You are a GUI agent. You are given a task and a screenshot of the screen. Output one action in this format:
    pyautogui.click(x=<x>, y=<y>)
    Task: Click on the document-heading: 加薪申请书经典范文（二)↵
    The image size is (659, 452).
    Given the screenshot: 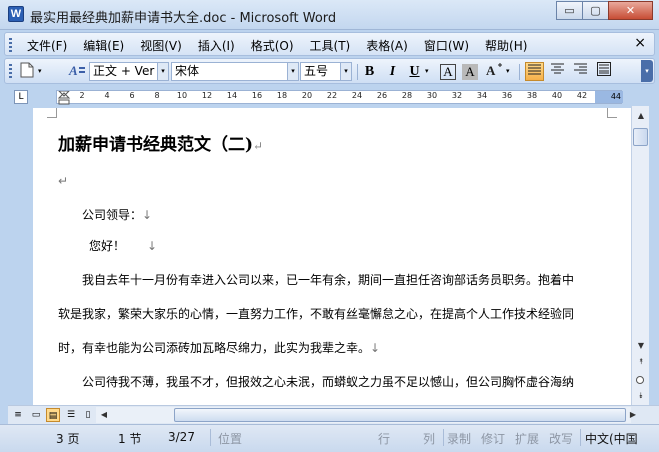 What is the action you would take?
    pyautogui.click(x=160, y=142)
    